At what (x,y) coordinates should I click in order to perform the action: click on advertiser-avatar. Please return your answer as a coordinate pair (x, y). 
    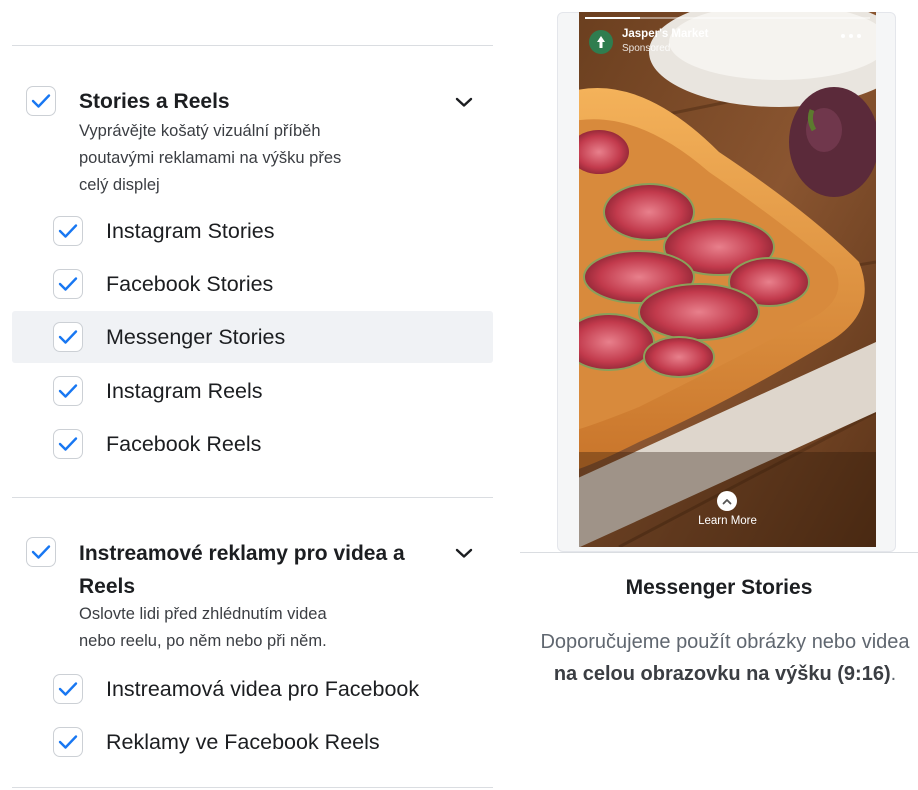
    Looking at the image, I should click on (601, 42).